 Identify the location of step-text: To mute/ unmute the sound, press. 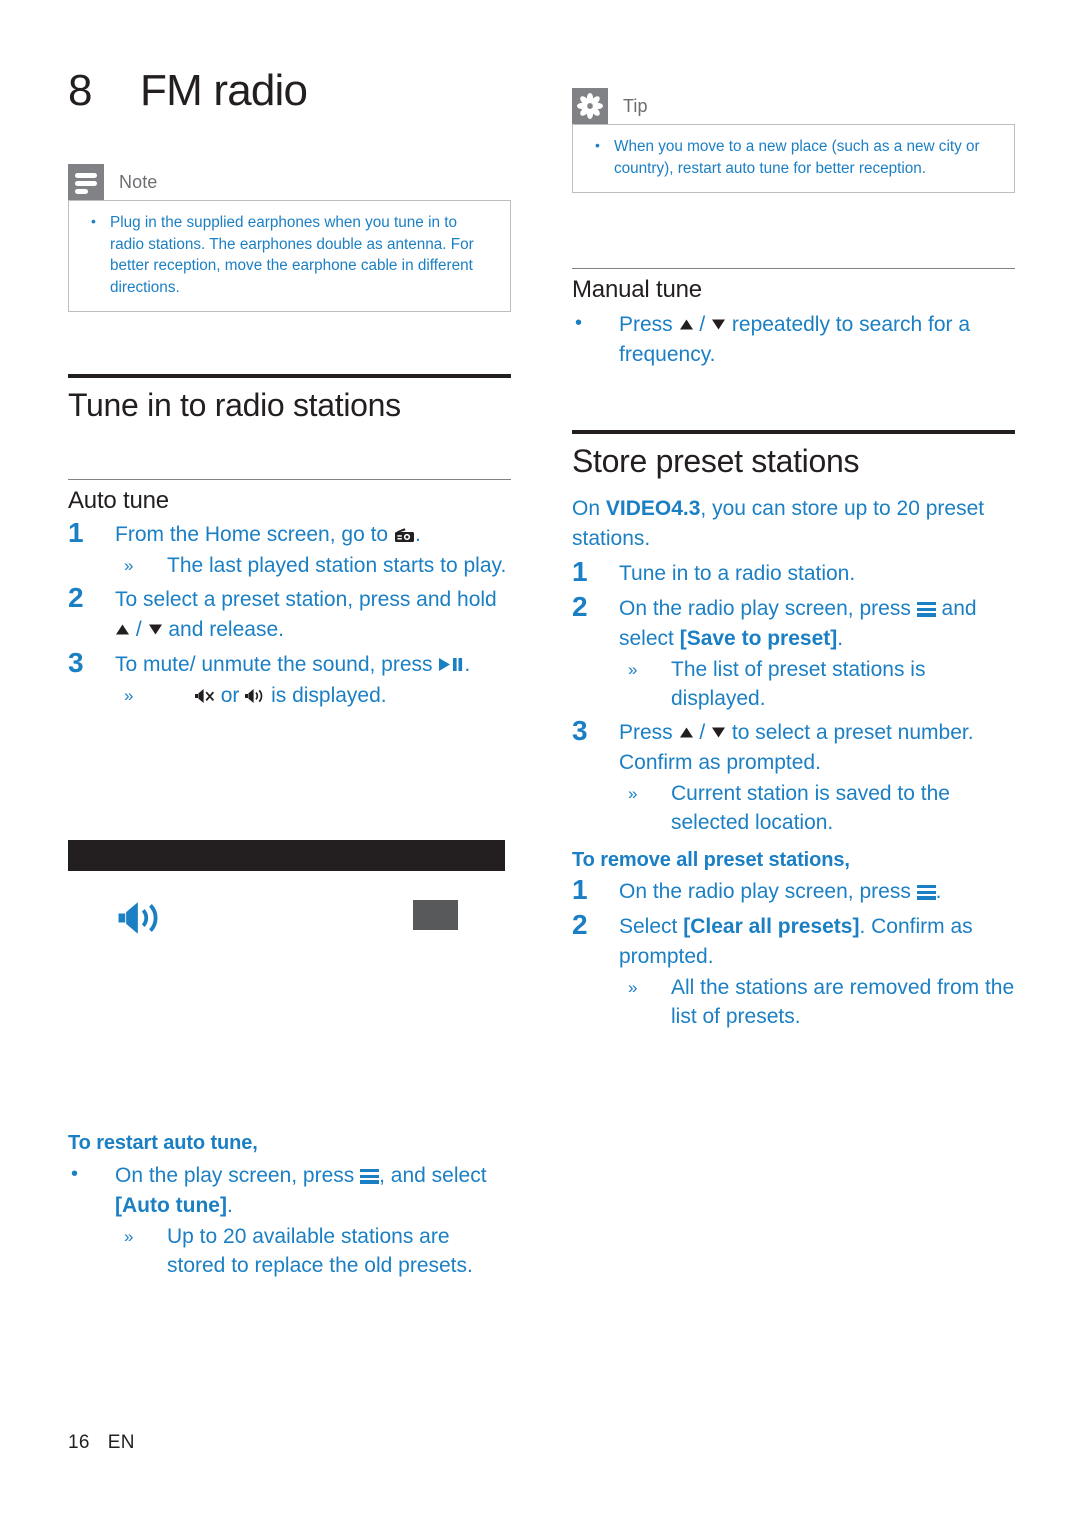
(274, 664).